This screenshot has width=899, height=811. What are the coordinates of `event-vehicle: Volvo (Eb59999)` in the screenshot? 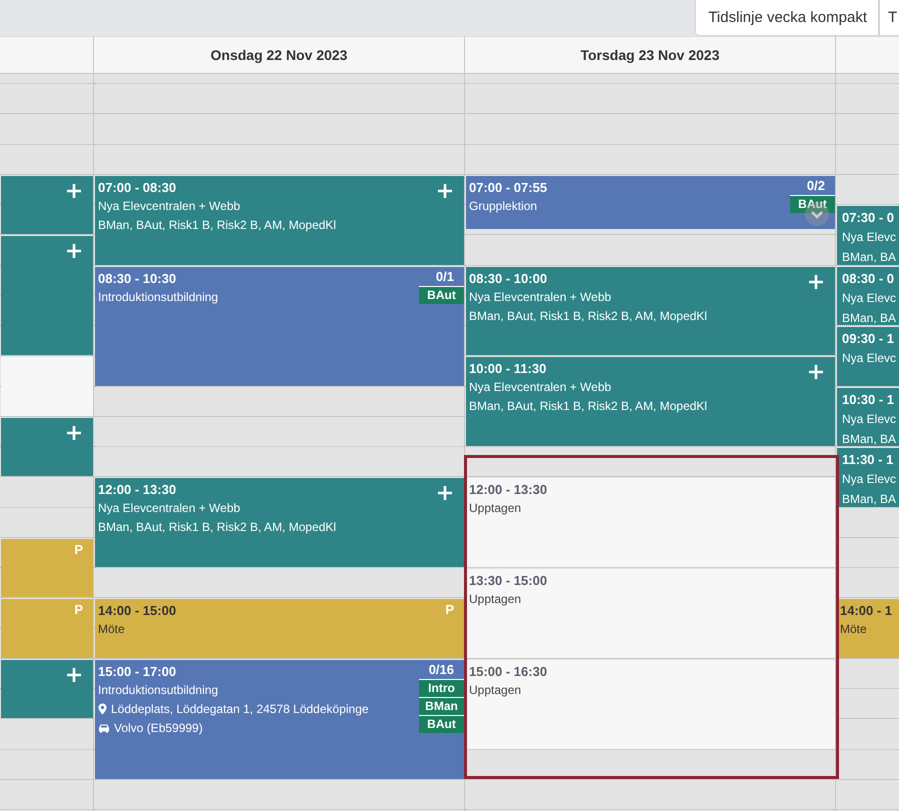 It's located at (158, 728).